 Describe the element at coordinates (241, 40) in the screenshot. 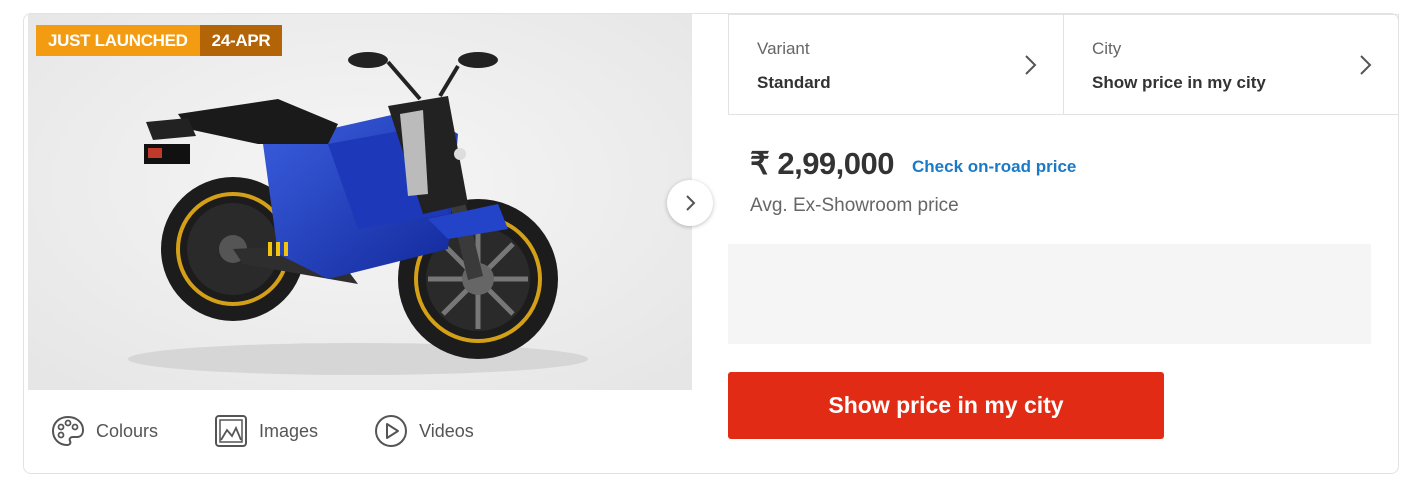

I see `launch-date-tag: 24-APR` at that location.